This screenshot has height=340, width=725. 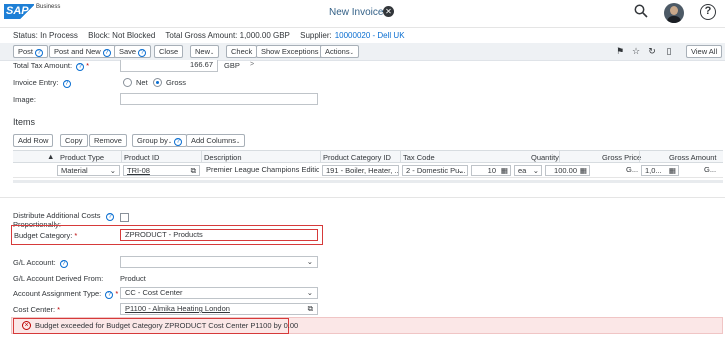 What do you see at coordinates (219, 99) in the screenshot?
I see `image-input` at bounding box center [219, 99].